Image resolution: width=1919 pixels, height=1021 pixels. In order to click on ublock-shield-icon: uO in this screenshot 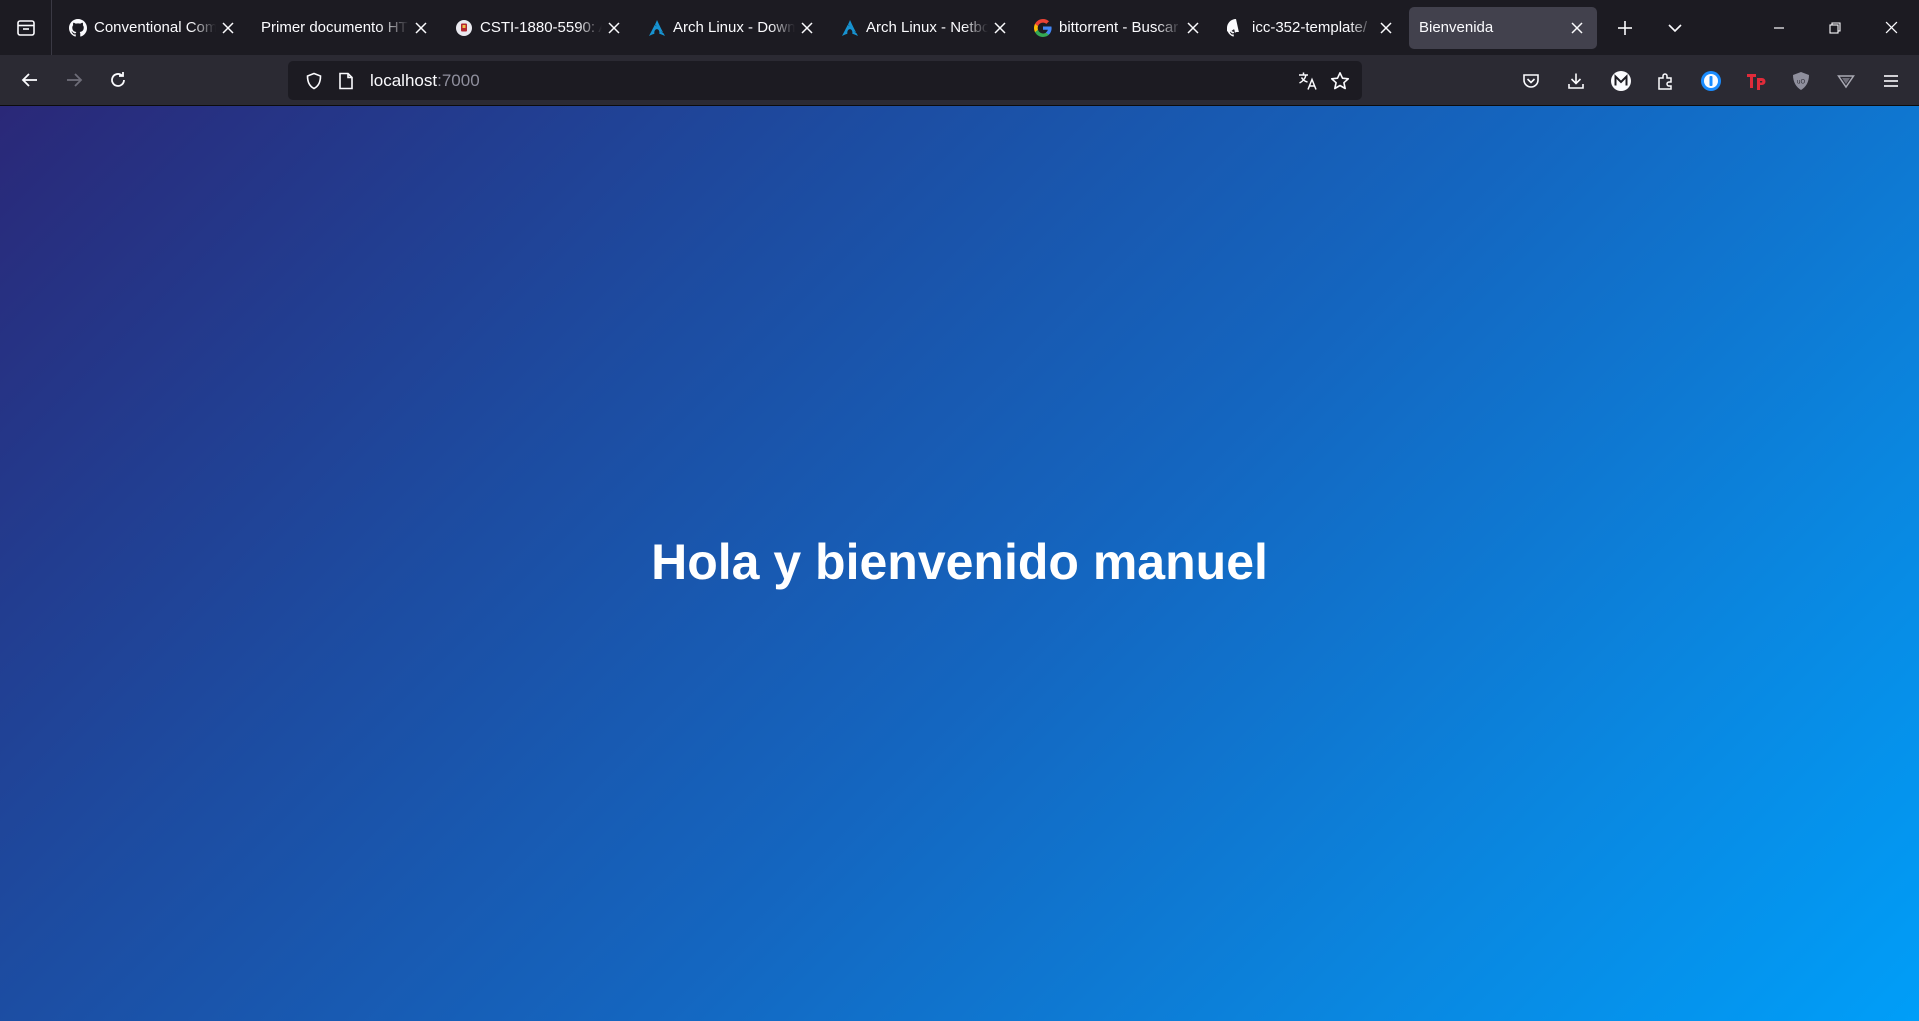, I will do `click(1801, 81)`.